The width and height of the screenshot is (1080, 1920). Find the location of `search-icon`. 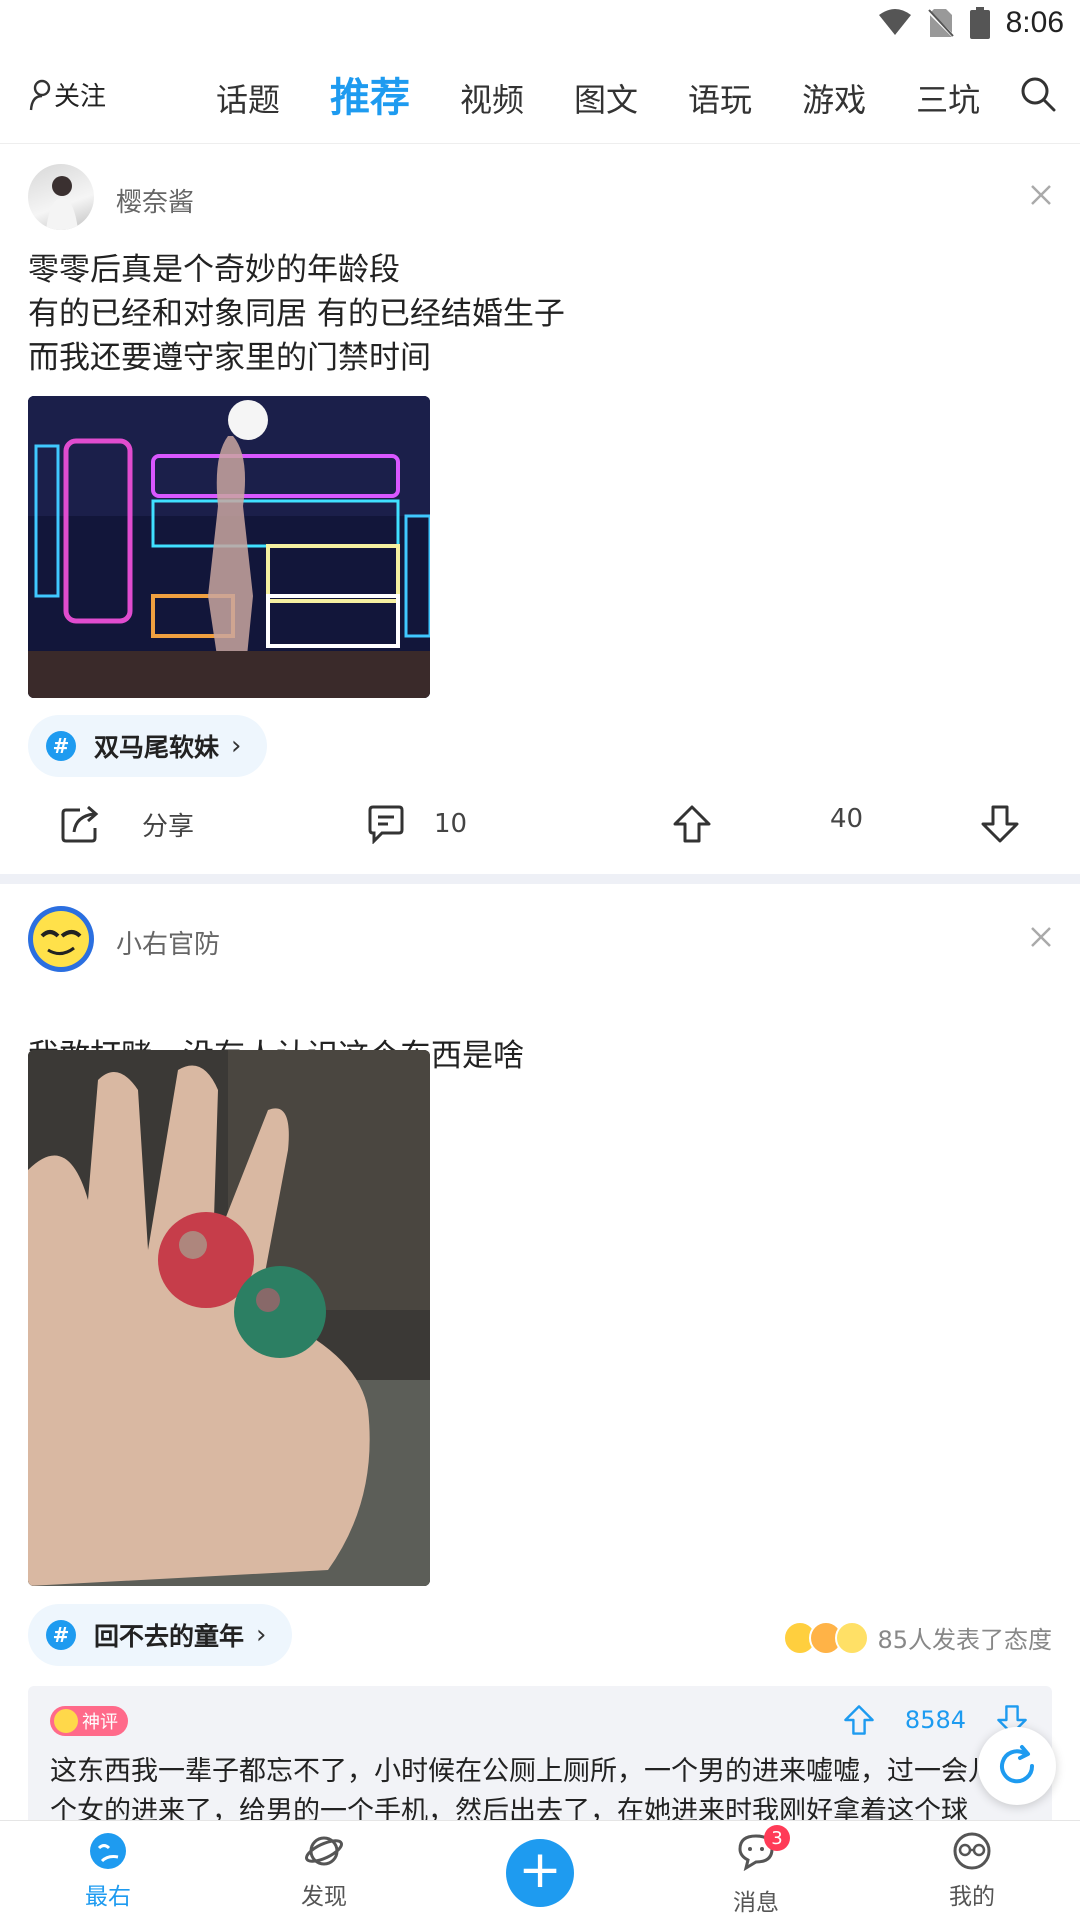

search-icon is located at coordinates (1038, 94).